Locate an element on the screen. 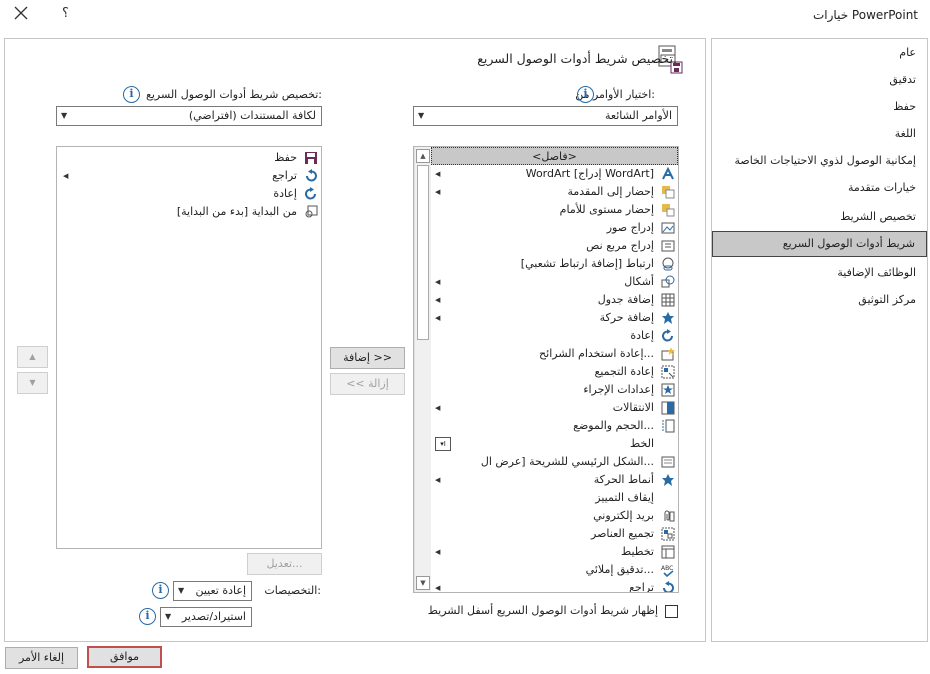 The height and width of the screenshot is (674, 930). show-below-checkbox is located at coordinates (671, 611).